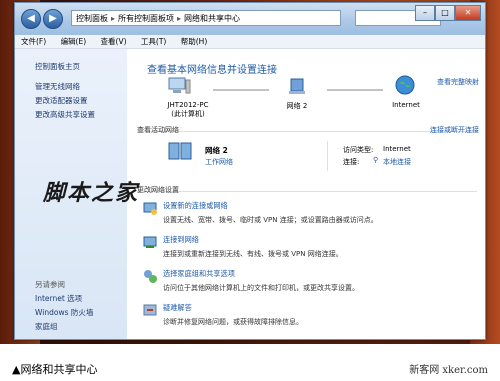 The image size is (500, 381). Describe the element at coordinates (74, 41) in the screenshot. I see `menu-edit: 编辑(E)` at that location.